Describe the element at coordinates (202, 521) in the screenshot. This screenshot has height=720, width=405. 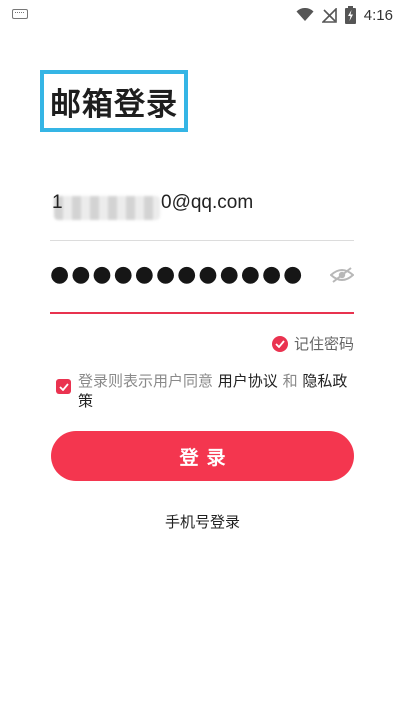
I see `phone-login-link: 手机号登录` at that location.